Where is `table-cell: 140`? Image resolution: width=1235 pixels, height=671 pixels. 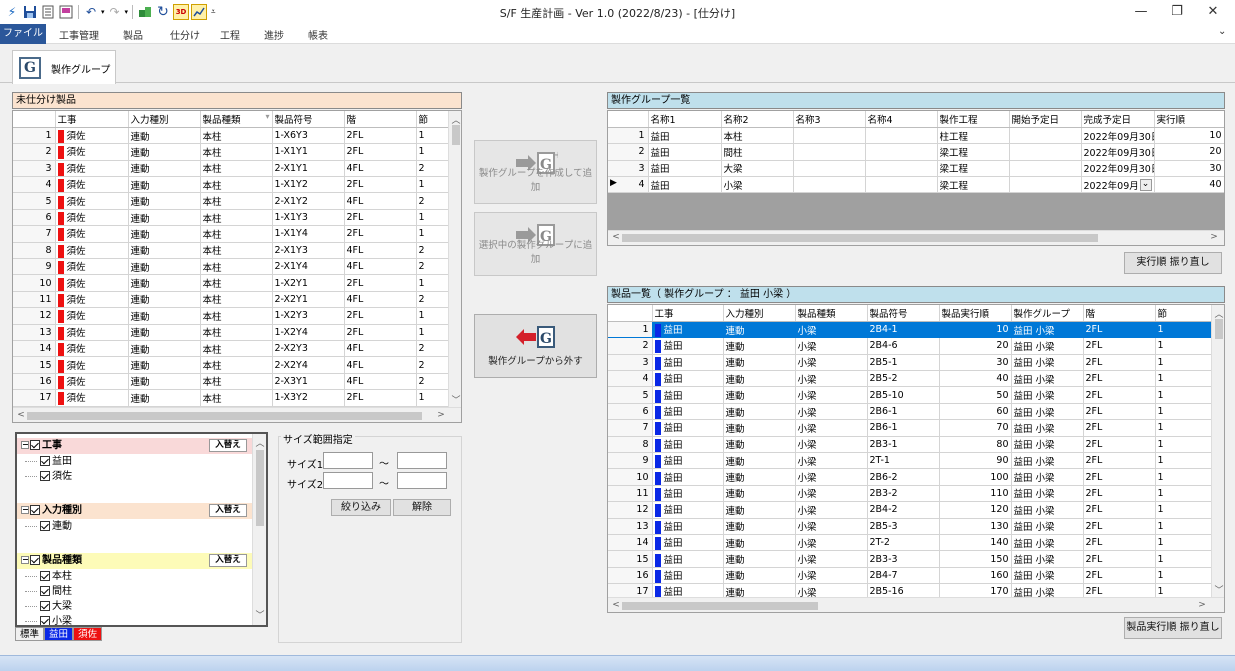 table-cell: 140 is located at coordinates (975, 543).